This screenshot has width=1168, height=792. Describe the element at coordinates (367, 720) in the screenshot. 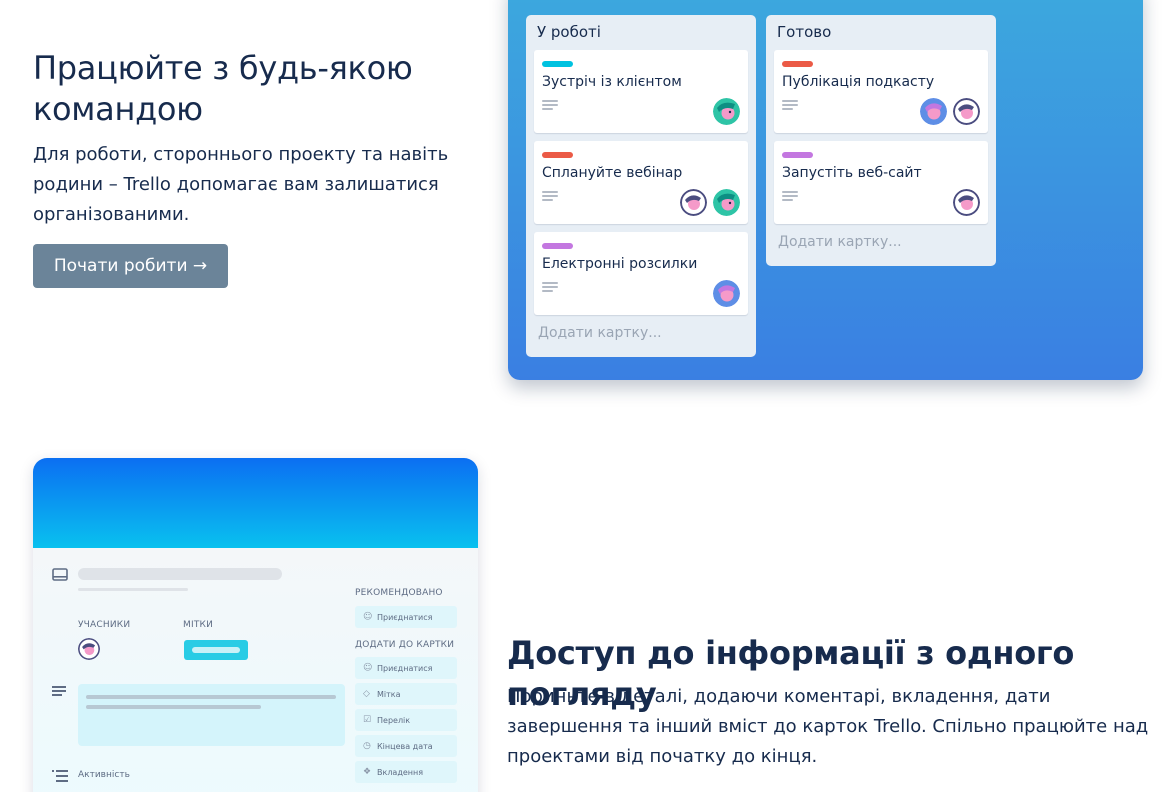

I see `checklist-icon: ☑` at that location.